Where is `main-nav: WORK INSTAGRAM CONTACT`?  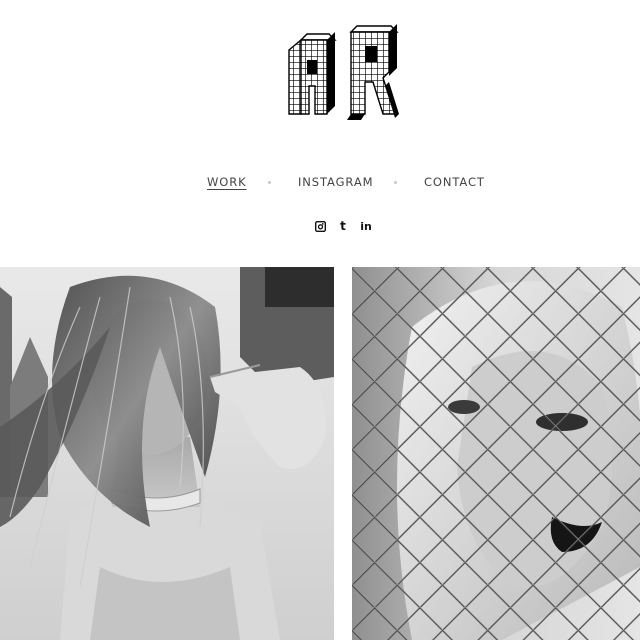
main-nav: WORK INSTAGRAM CONTACT is located at coordinates (320, 183).